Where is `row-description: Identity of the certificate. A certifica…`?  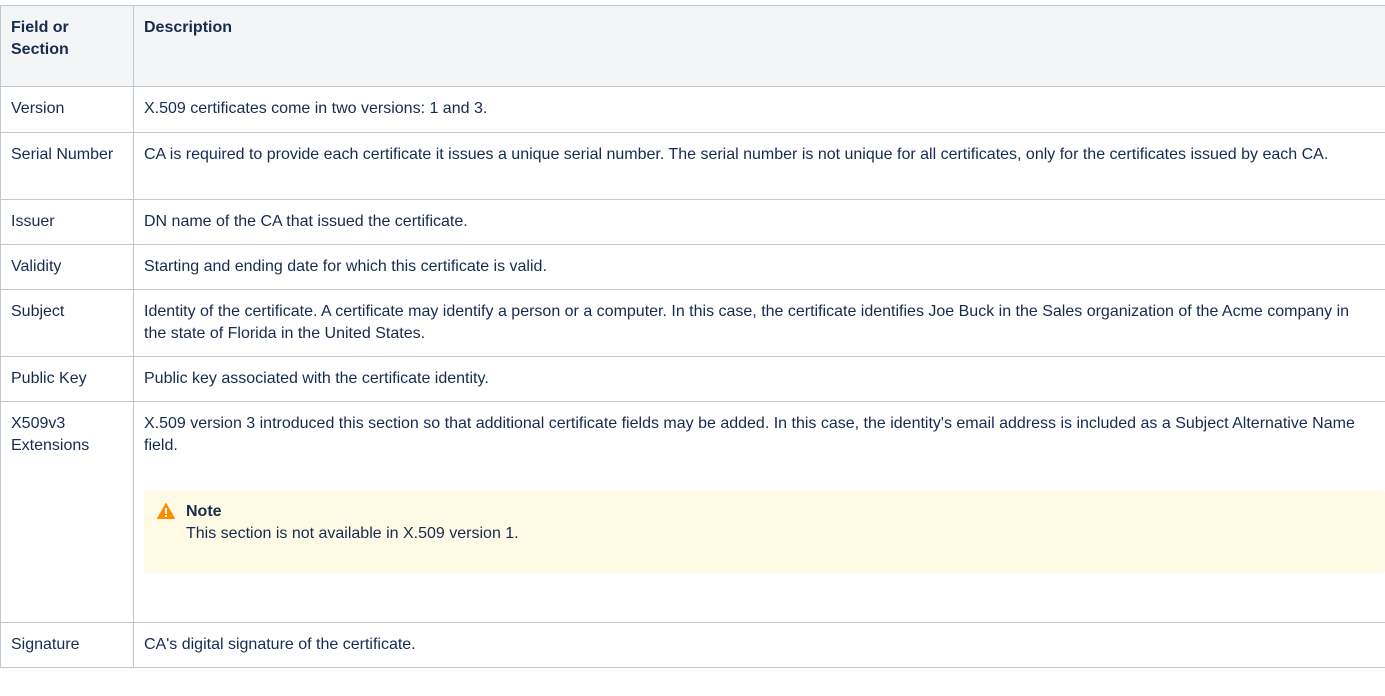 row-description: Identity of the certificate. A certifica… is located at coordinates (759, 323).